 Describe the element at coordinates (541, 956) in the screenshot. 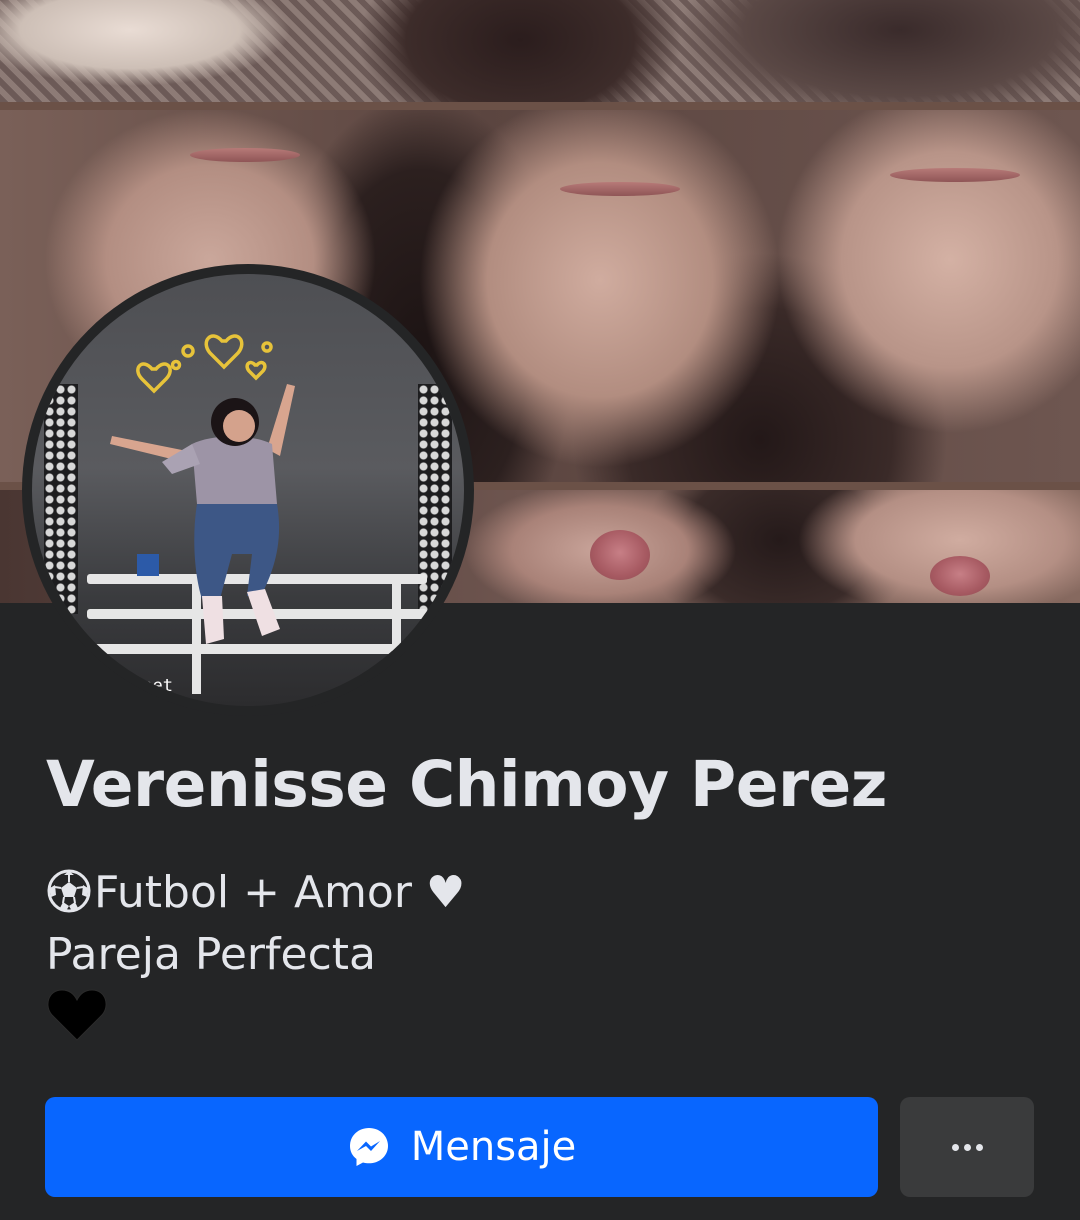

I see `profile-bio: Futbol + Amor ♥ Pareja Perfecta 🖤` at that location.